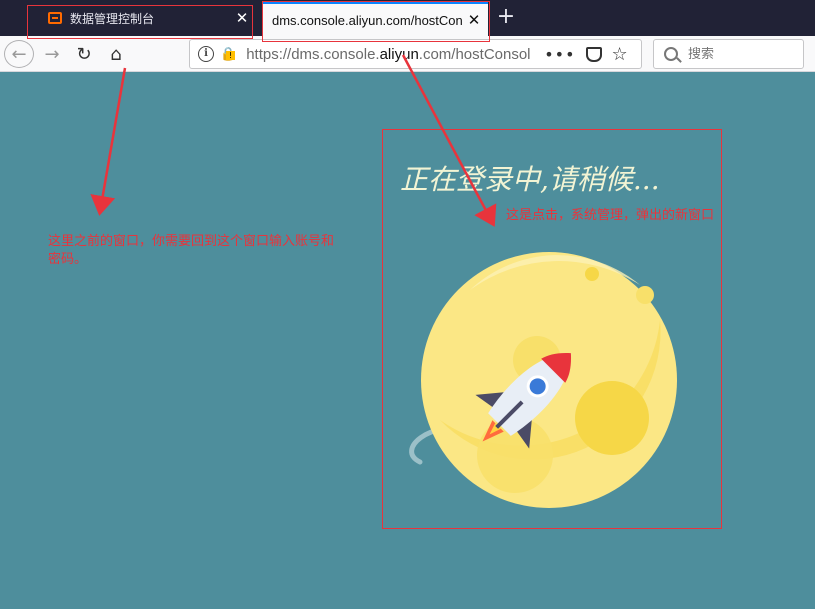 The height and width of the screenshot is (609, 815). I want to click on annotation-note-previous-tab: 这里之前的窗口，你需要回到这个窗口输入账号和密码。, so click(191, 250).